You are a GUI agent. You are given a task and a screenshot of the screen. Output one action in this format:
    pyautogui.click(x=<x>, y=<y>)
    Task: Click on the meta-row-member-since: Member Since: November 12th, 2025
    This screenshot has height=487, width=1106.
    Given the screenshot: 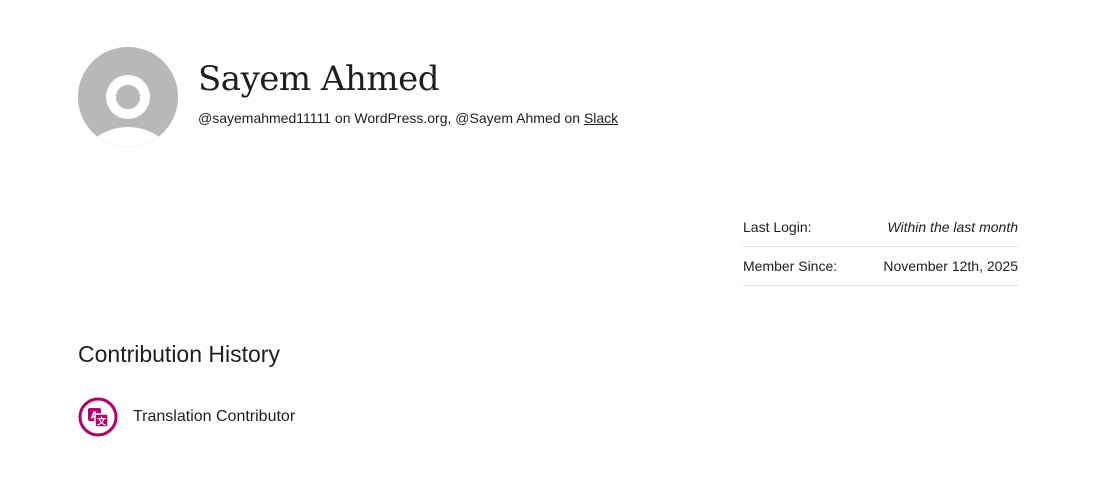 What is the action you would take?
    pyautogui.click(x=880, y=266)
    